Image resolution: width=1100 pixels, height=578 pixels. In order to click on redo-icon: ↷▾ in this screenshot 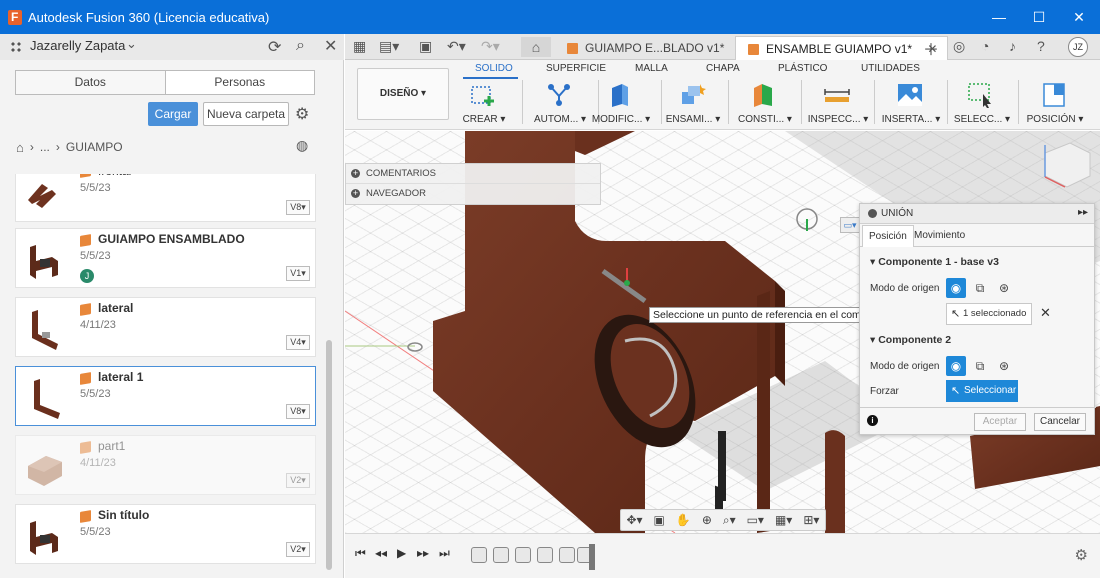, I will do `click(490, 46)`.